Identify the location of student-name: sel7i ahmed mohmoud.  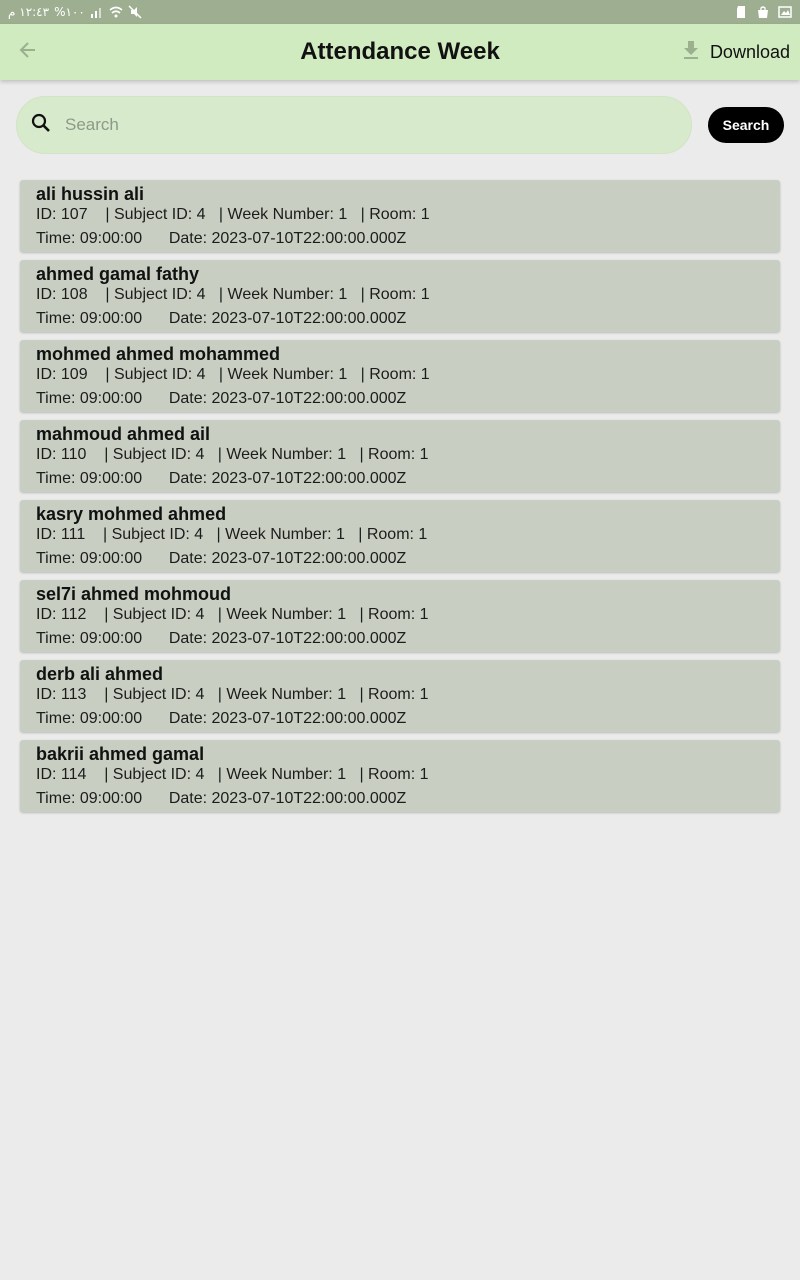
(134, 594).